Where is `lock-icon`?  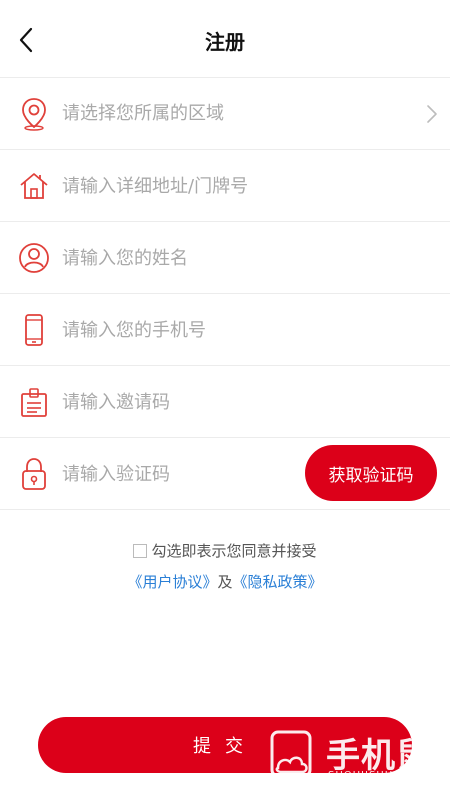 lock-icon is located at coordinates (34, 474).